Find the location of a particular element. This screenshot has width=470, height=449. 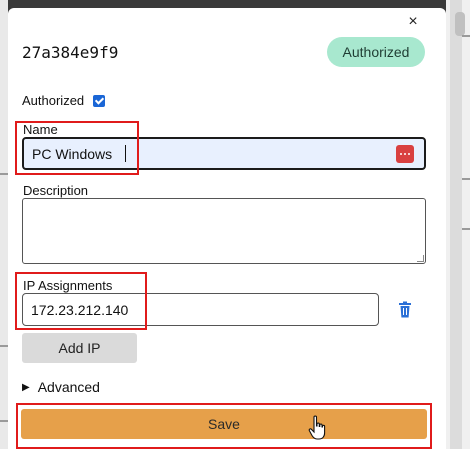

close-icon: × is located at coordinates (413, 22).